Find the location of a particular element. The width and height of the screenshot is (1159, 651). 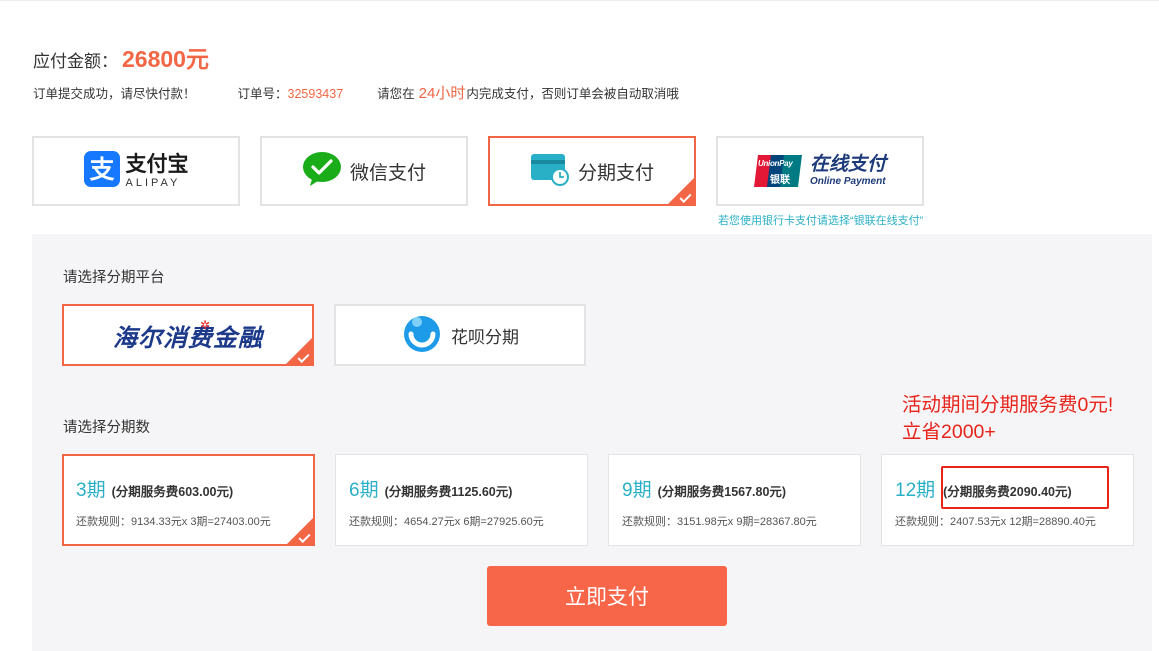

alipay-en: ALIPAY is located at coordinates (153, 182).